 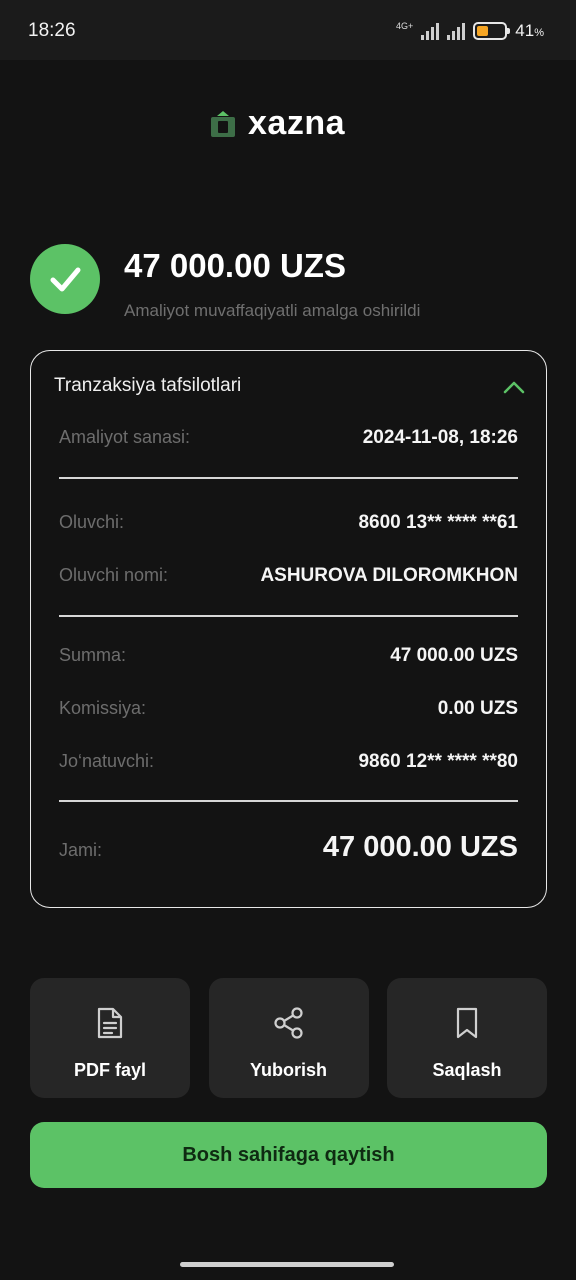 I want to click on back-to-home-button: Bosh sahifaga qaytish, so click(x=288, y=1155).